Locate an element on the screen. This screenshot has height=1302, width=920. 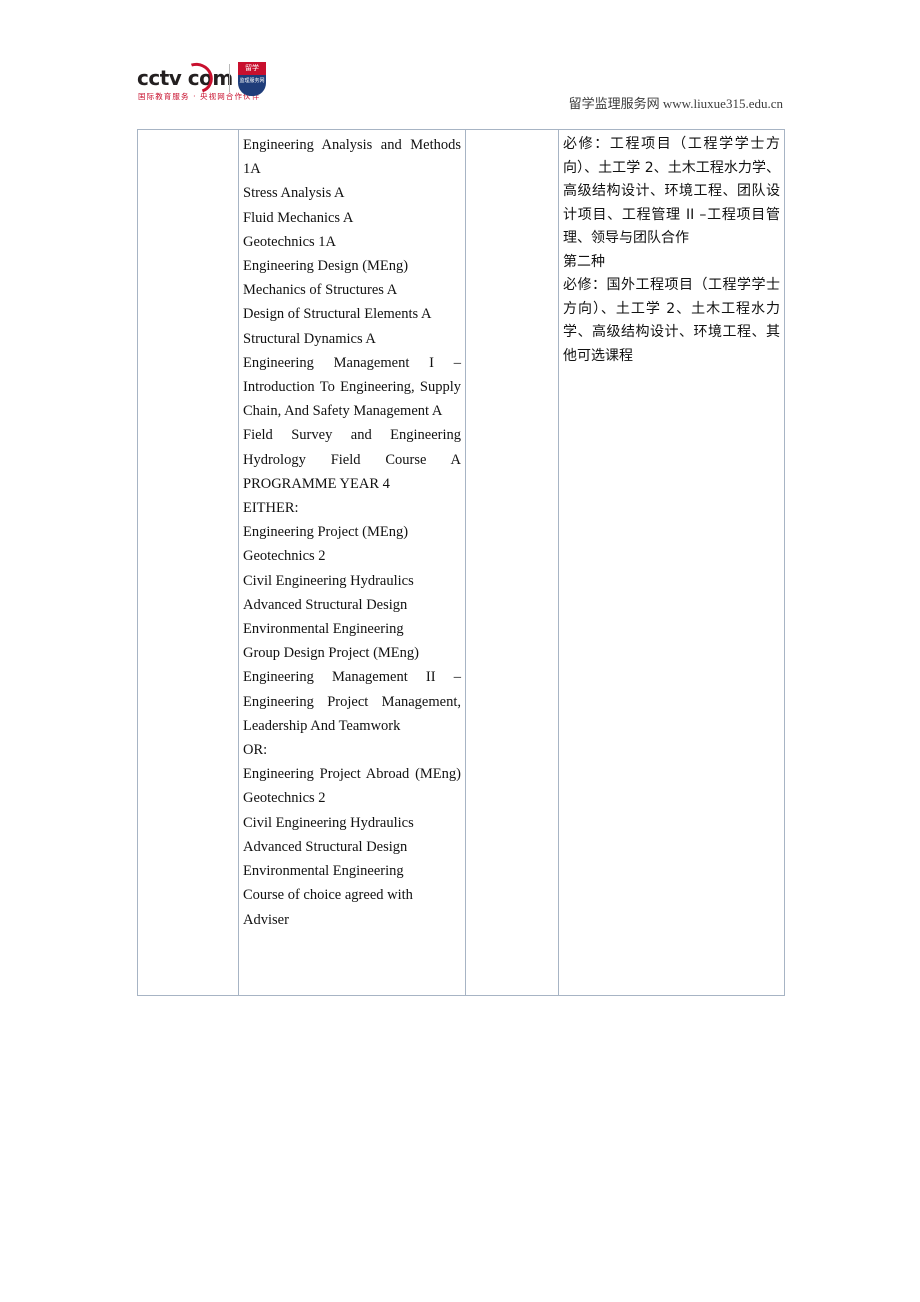
course-line: Group Design Project (MEng) is located at coordinates (331, 653).